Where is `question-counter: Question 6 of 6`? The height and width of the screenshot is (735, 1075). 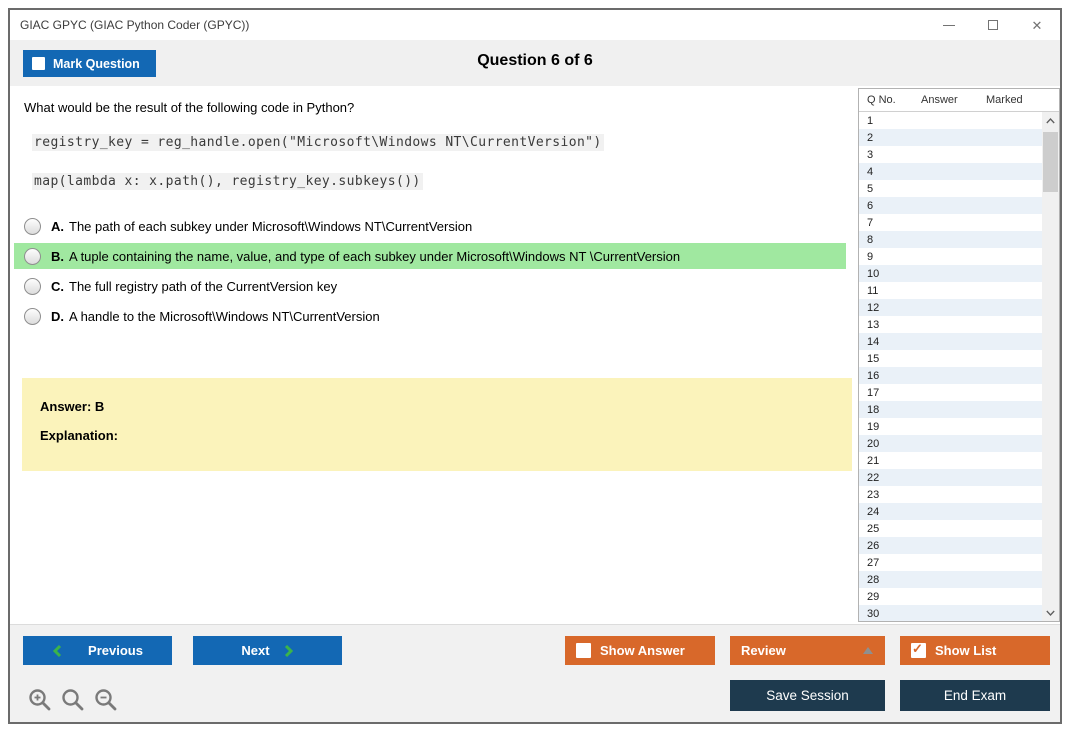
question-counter: Question 6 of 6 is located at coordinates (535, 60).